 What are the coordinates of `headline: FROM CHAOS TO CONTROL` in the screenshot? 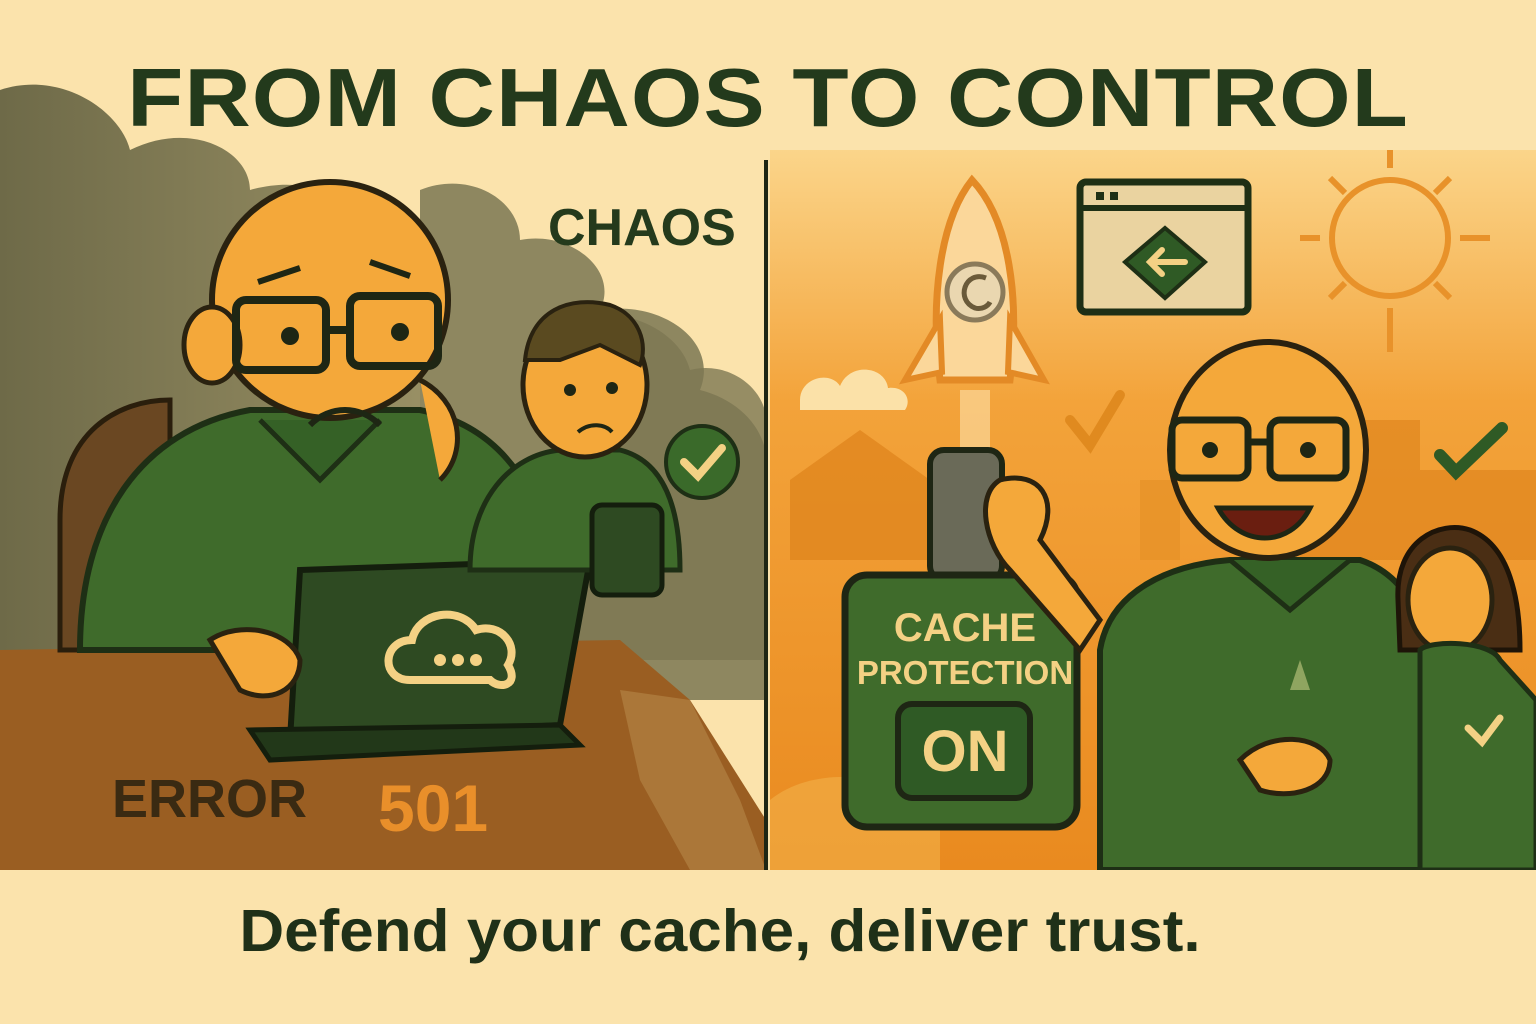 It's located at (768, 98).